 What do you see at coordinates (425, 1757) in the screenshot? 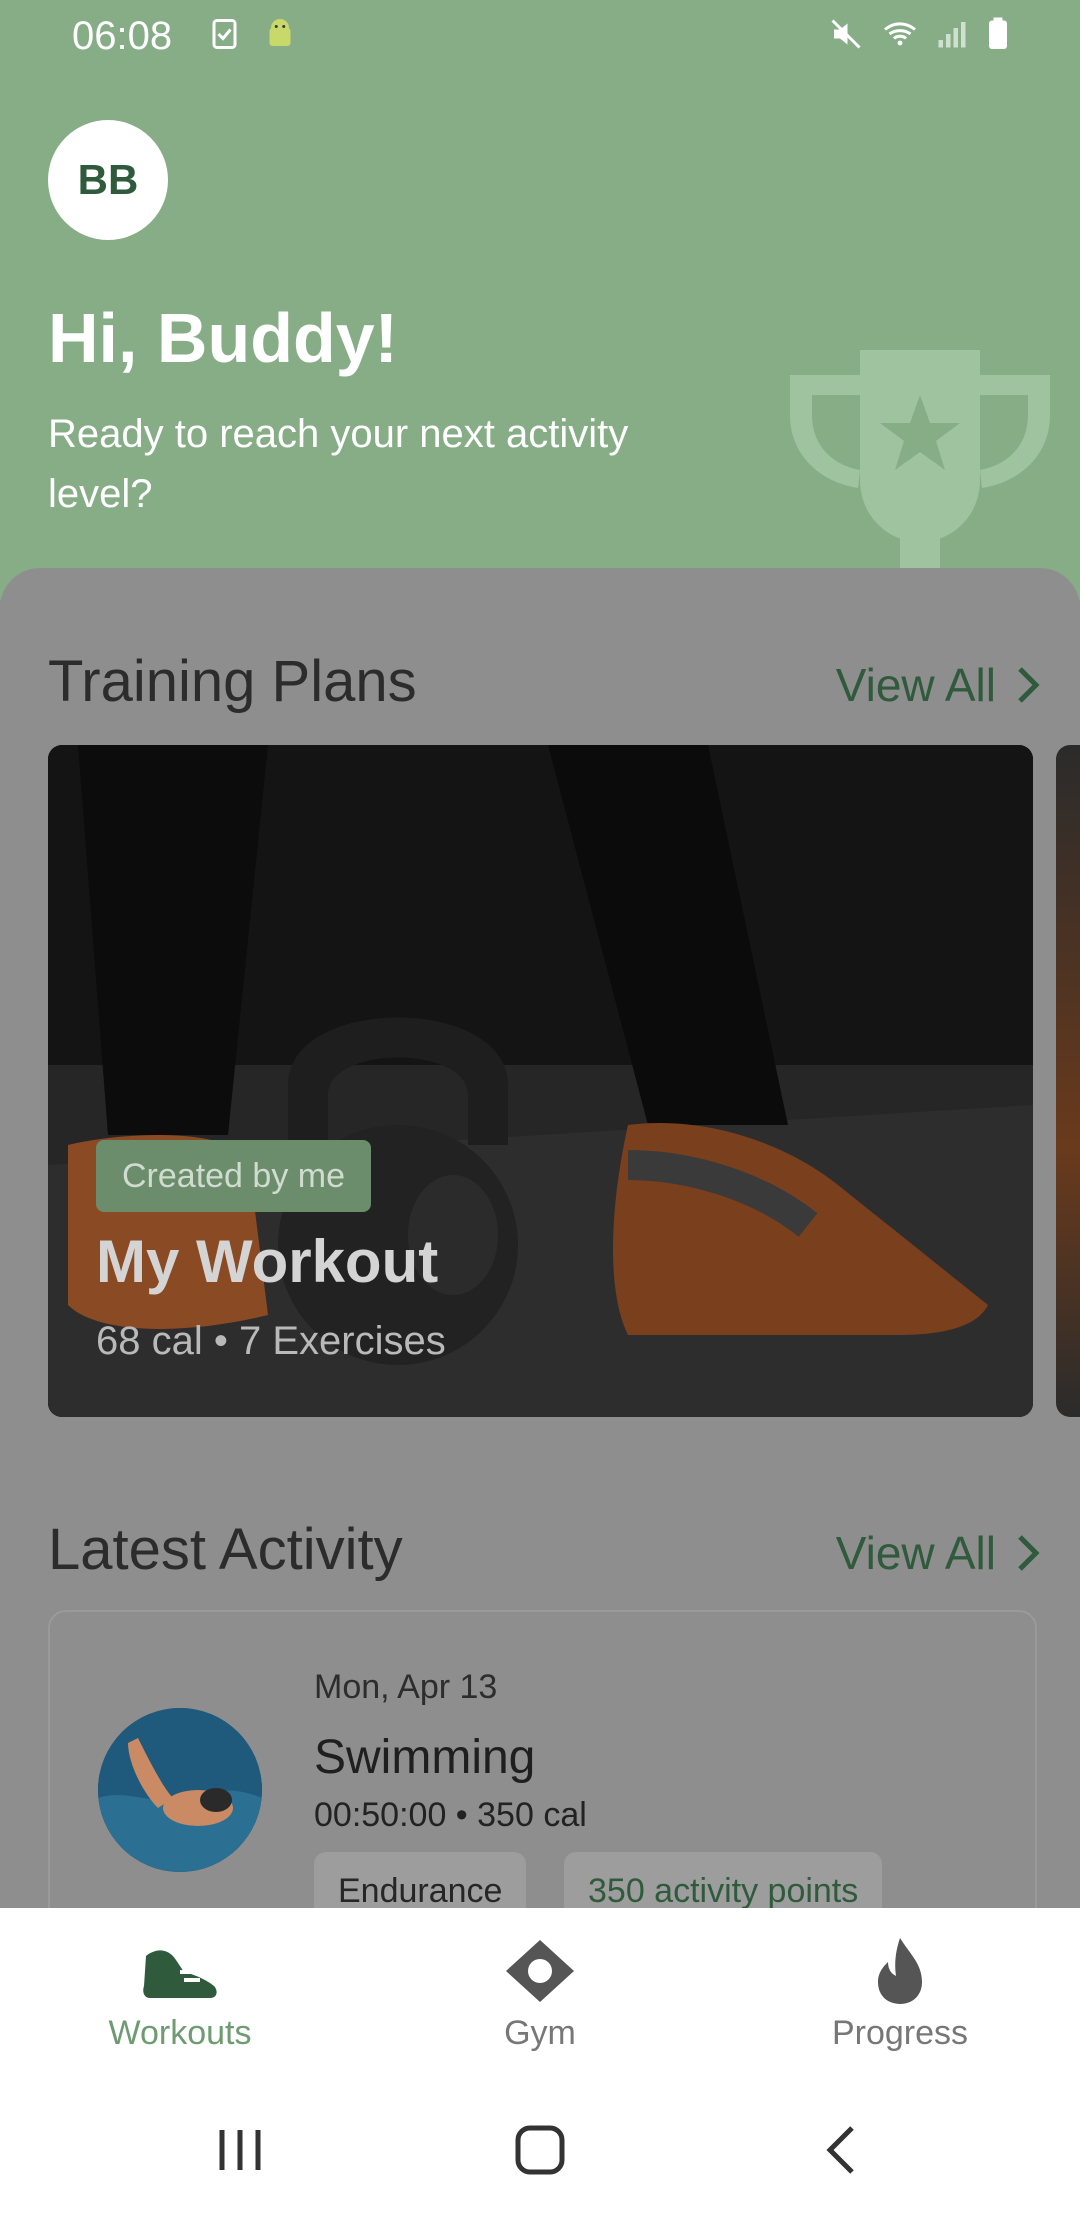
I see `activity-name: Swimming` at bounding box center [425, 1757].